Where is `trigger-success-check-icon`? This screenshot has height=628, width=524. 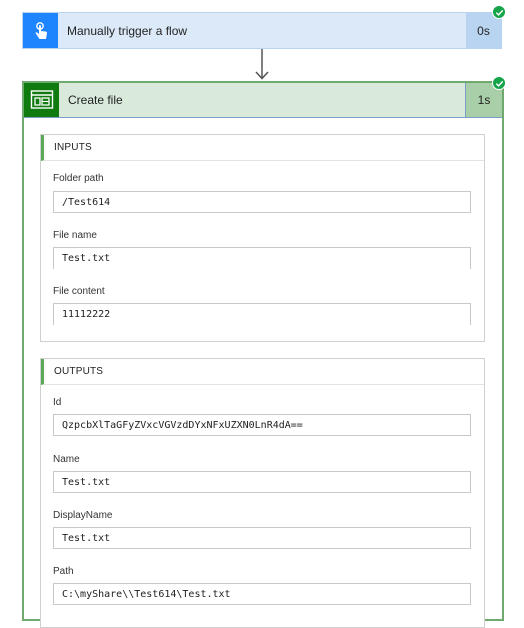 trigger-success-check-icon is located at coordinates (499, 12).